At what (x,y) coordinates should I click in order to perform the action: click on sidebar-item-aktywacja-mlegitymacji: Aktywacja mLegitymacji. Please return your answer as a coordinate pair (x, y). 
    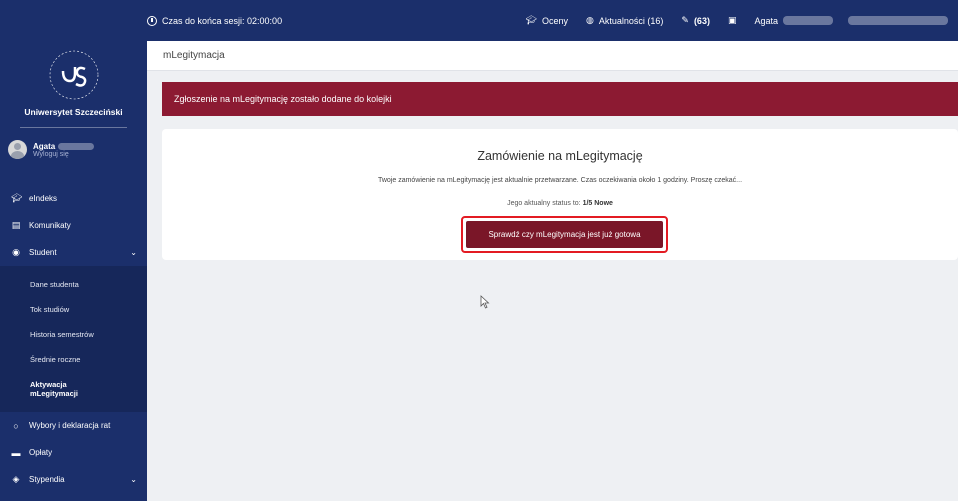
    Looking at the image, I should click on (50, 389).